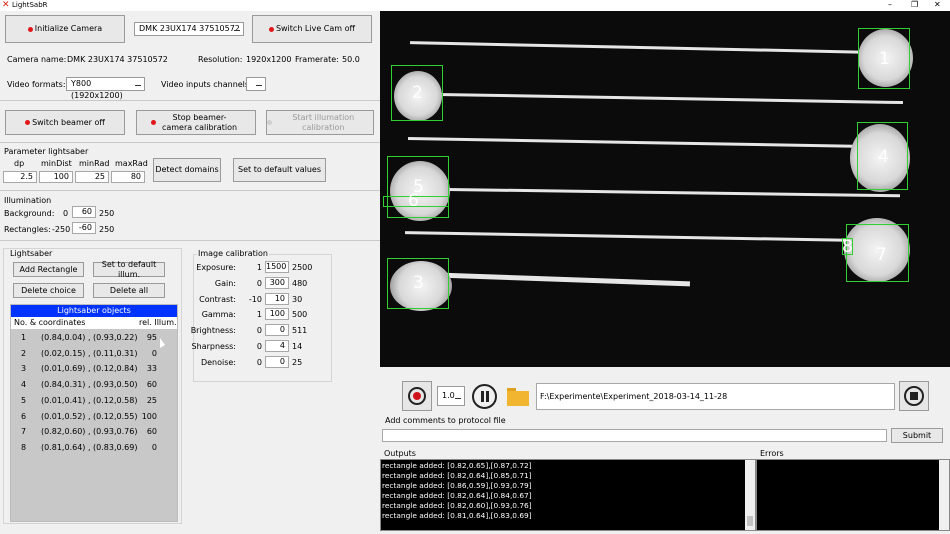 This screenshot has height=534, width=950. What do you see at coordinates (255, 299) in the screenshot?
I see `param-min: -10` at bounding box center [255, 299].